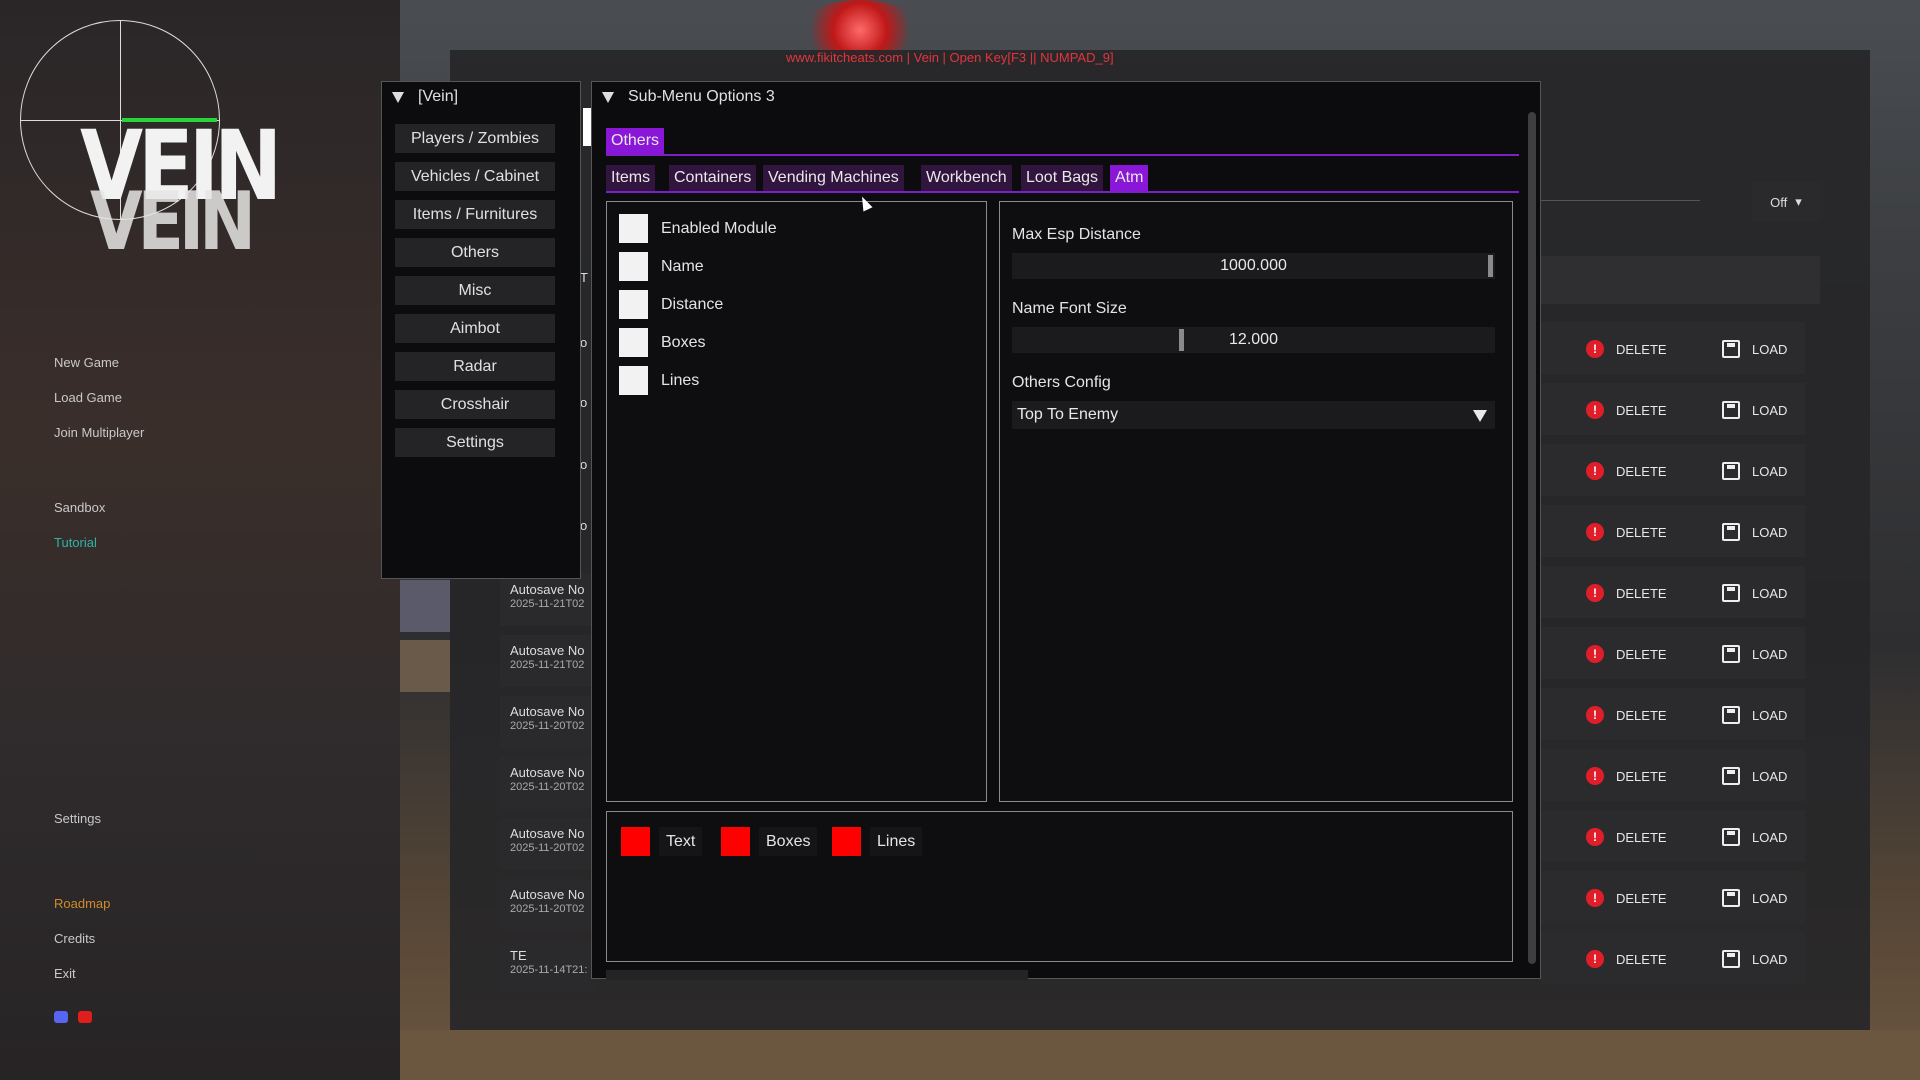 This screenshot has height=1080, width=1920. I want to click on menu-new-game: New Game, so click(86, 362).